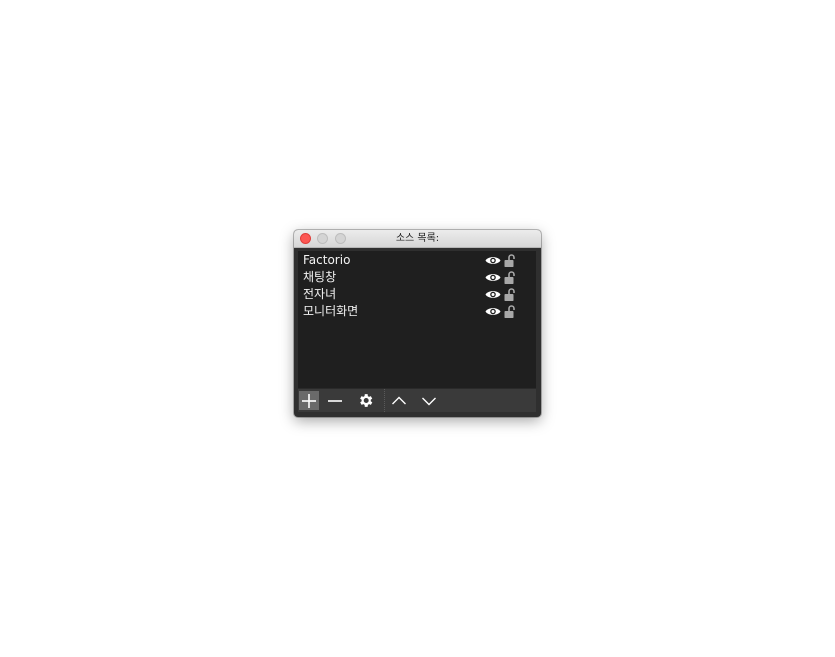 The height and width of the screenshot is (657, 835). What do you see at coordinates (417, 277) in the screenshot?
I see `source-item: 채팅창` at bounding box center [417, 277].